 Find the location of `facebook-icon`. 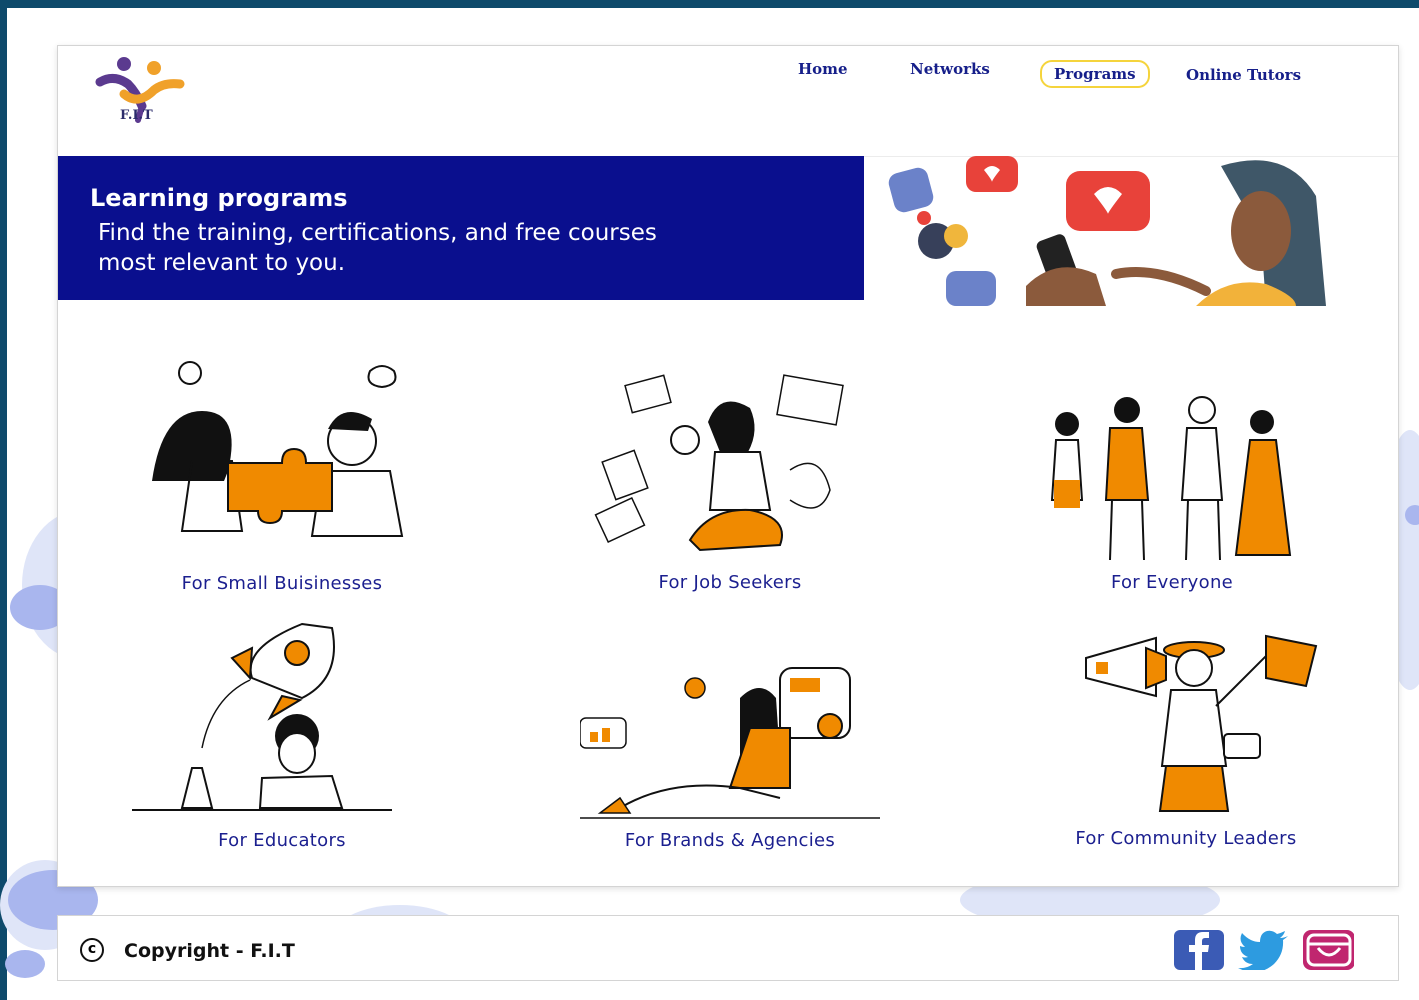

facebook-icon is located at coordinates (1198, 950).